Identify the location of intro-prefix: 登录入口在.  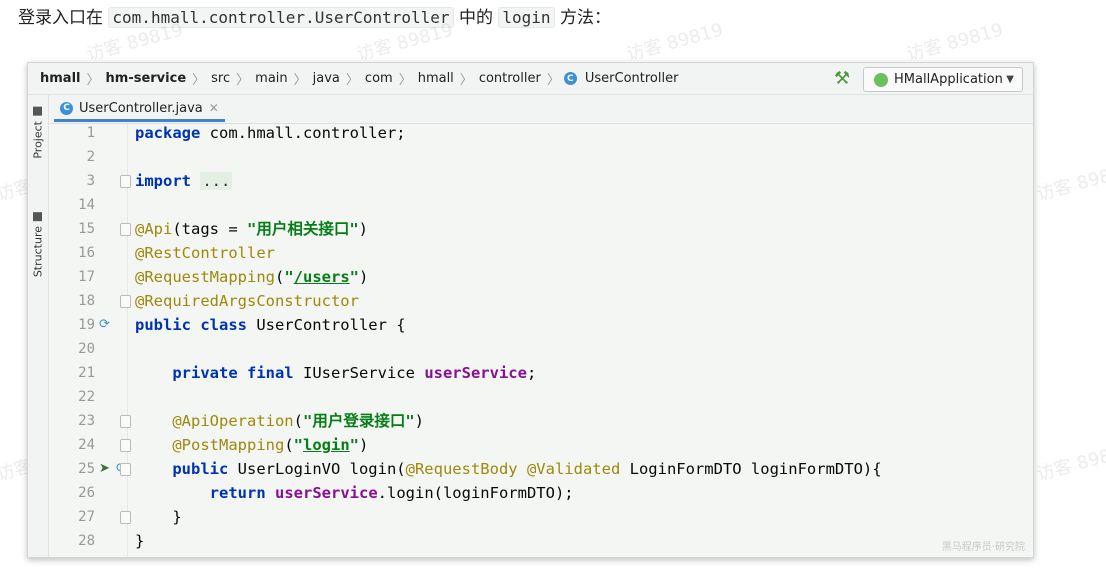
(60, 18).